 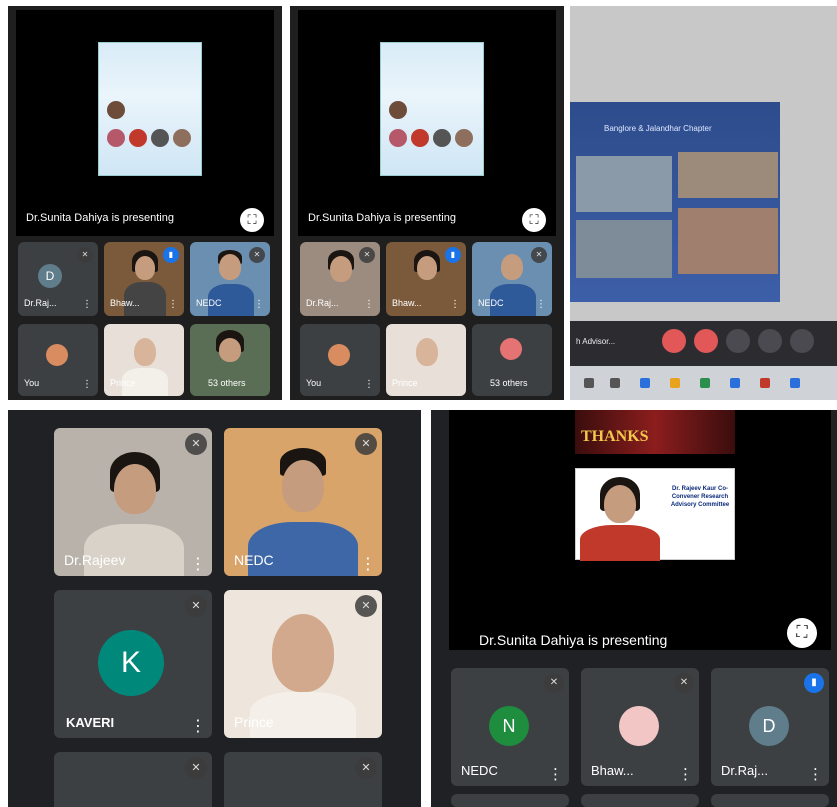 I want to click on participant-name: You, so click(x=32, y=383).